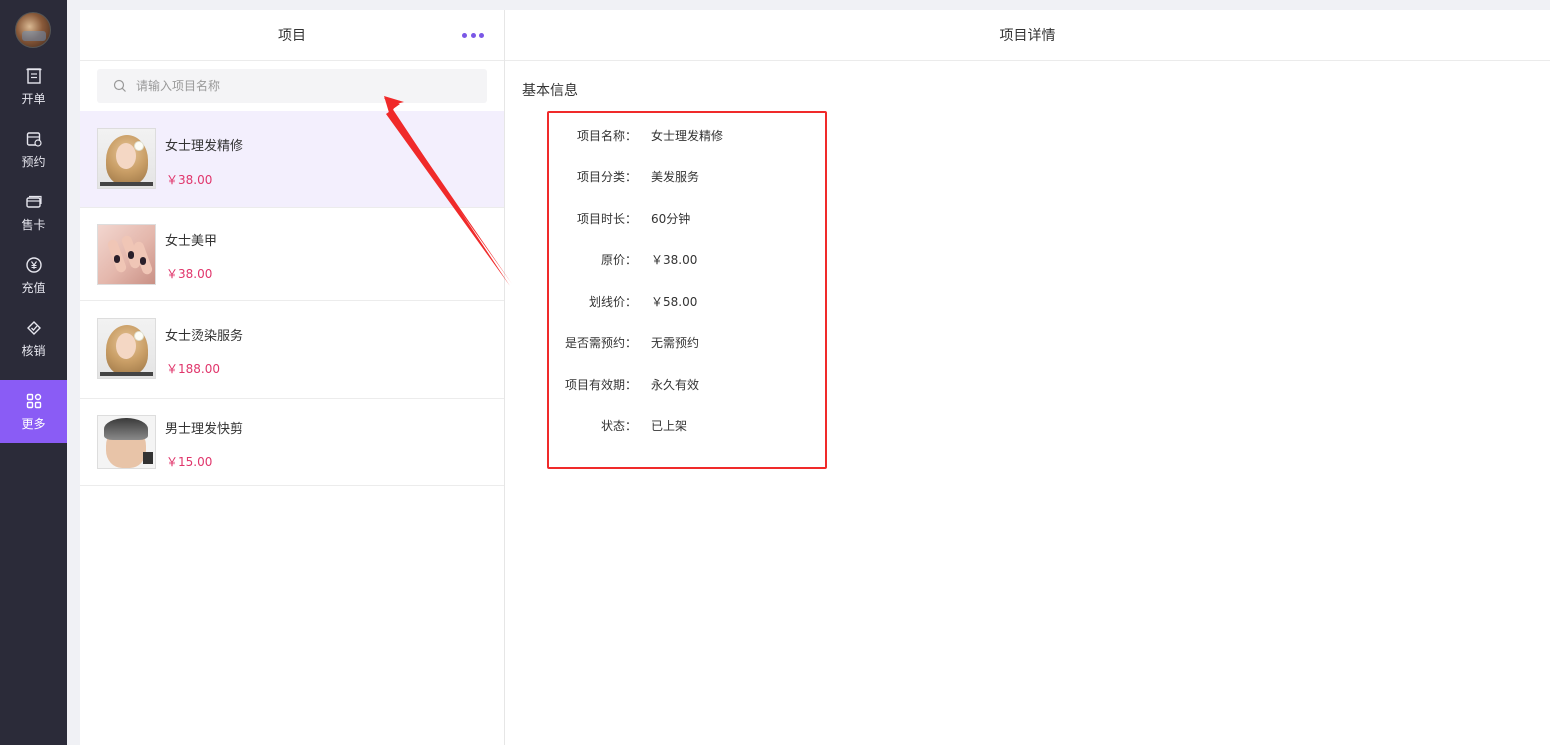  I want to click on project-name: 女士美甲, so click(191, 241).